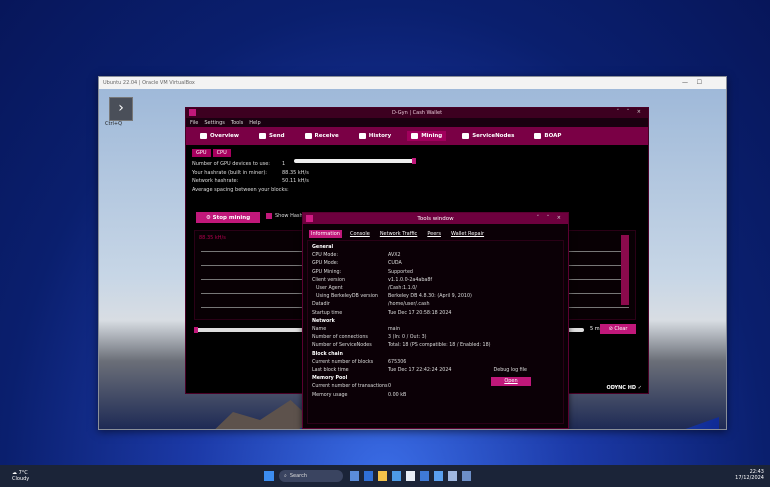 The height and width of the screenshot is (487, 770). Describe the element at coordinates (699, 82) in the screenshot. I see `maximize-button: ☐` at that location.